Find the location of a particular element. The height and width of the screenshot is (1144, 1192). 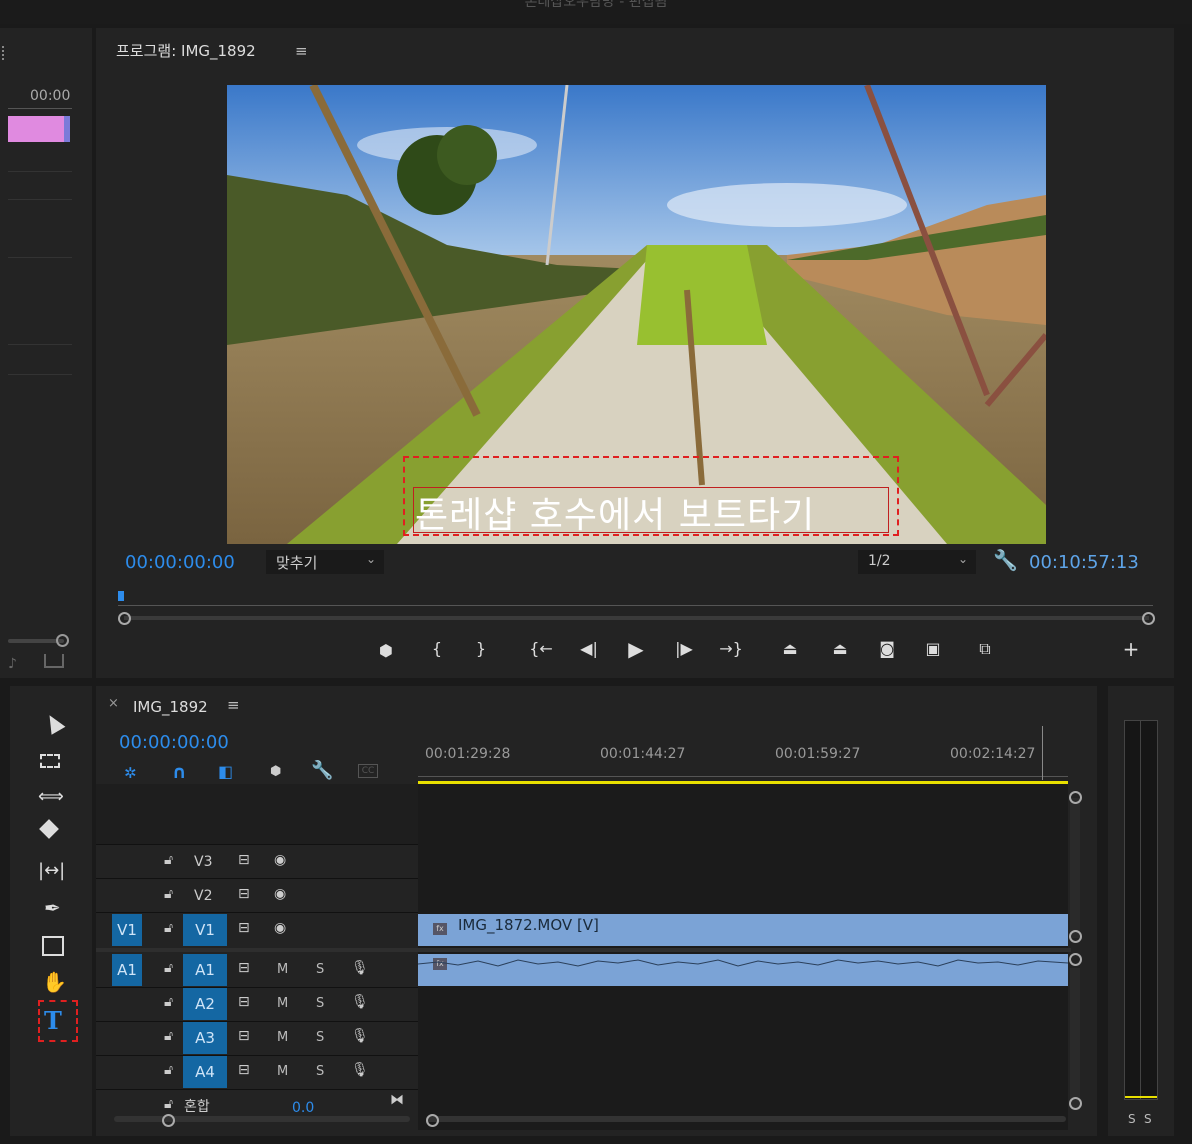

source-zoom-handle is located at coordinates (62, 640).